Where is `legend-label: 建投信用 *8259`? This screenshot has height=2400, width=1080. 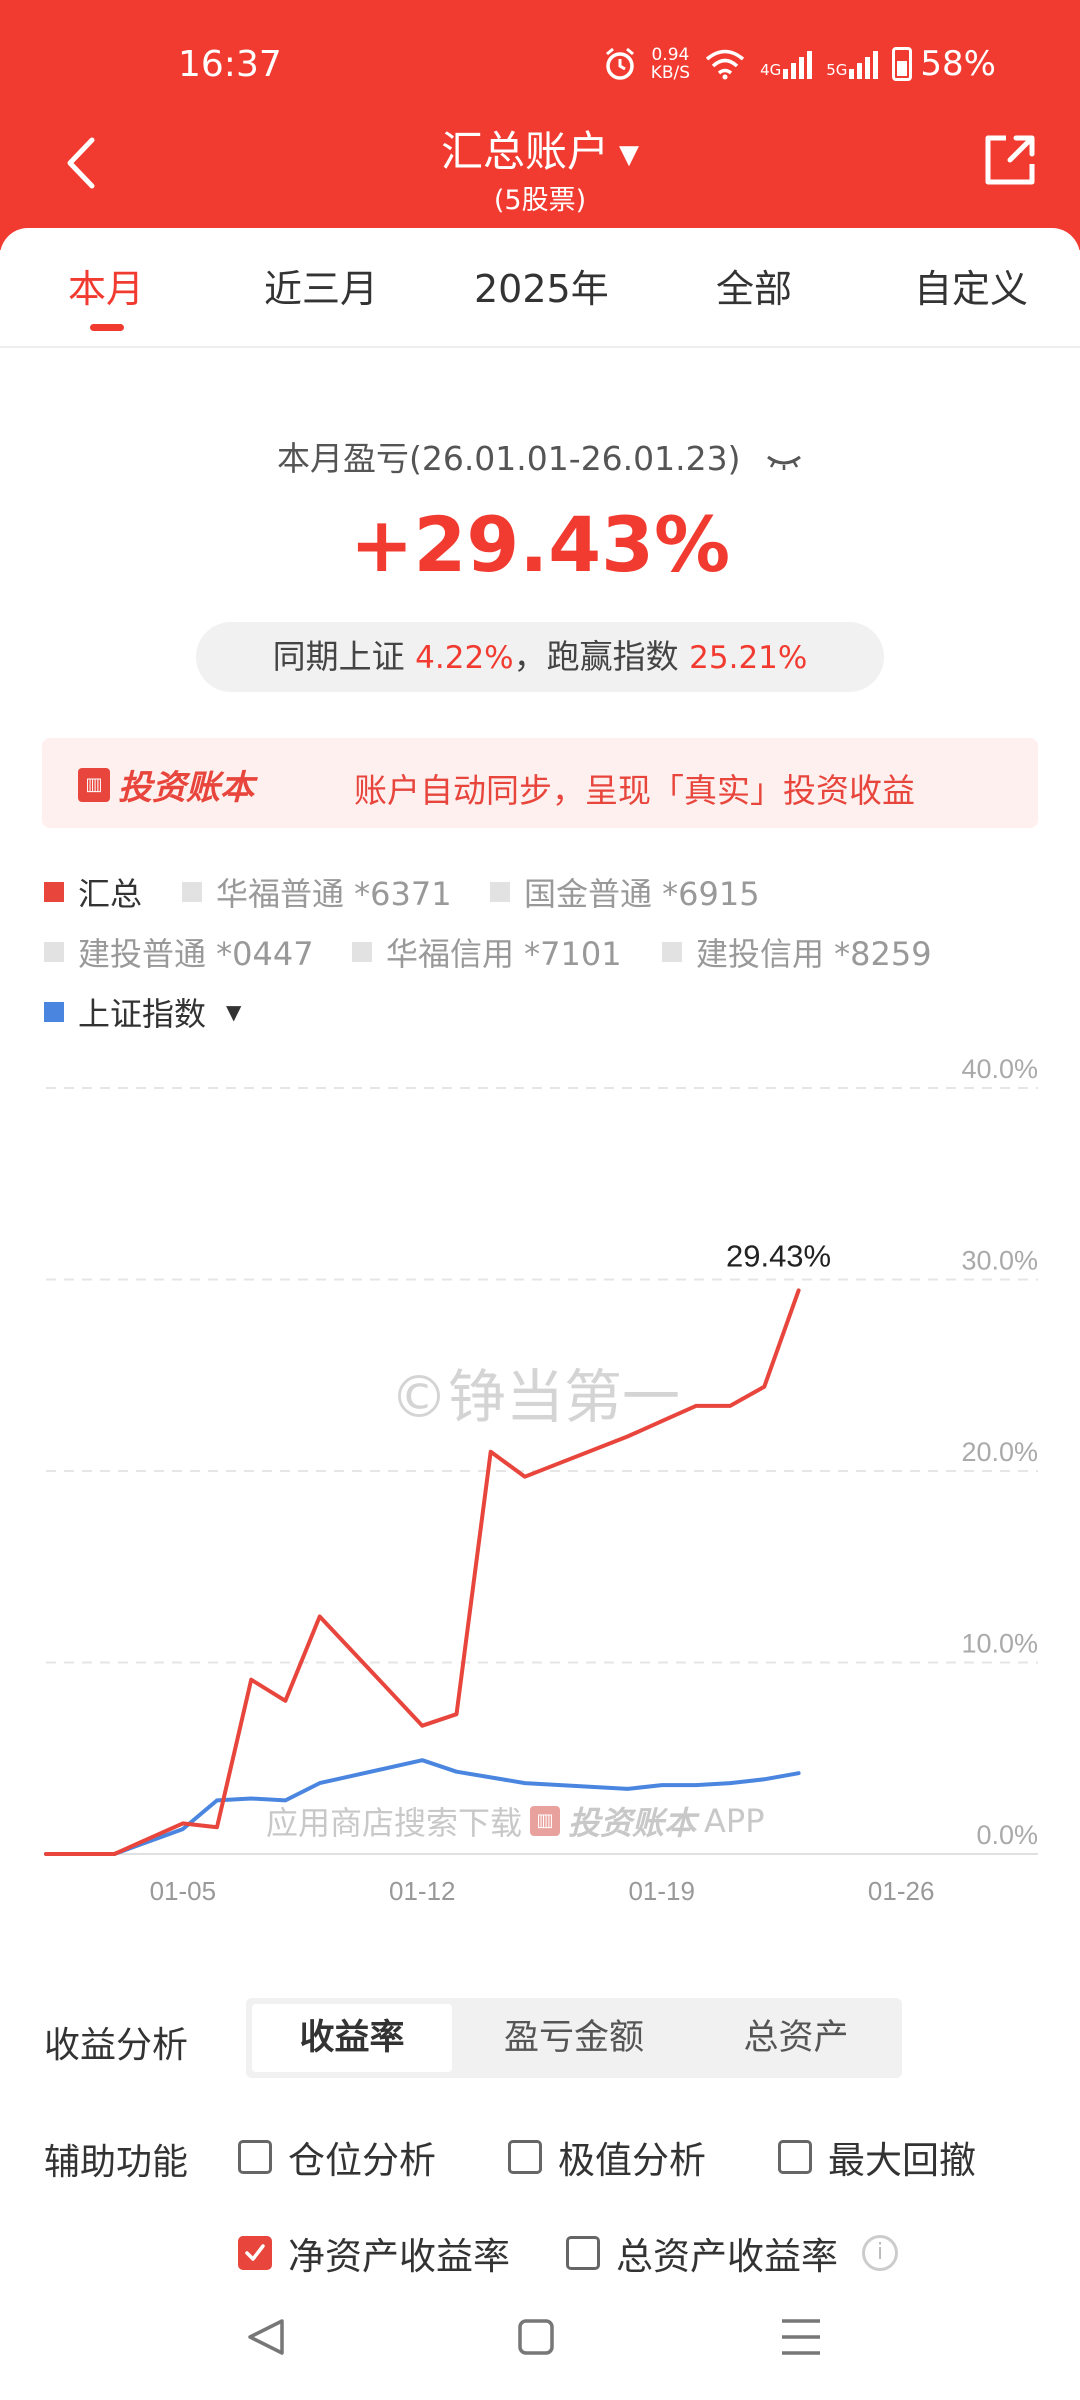 legend-label: 建投信用 *8259 is located at coordinates (814, 954).